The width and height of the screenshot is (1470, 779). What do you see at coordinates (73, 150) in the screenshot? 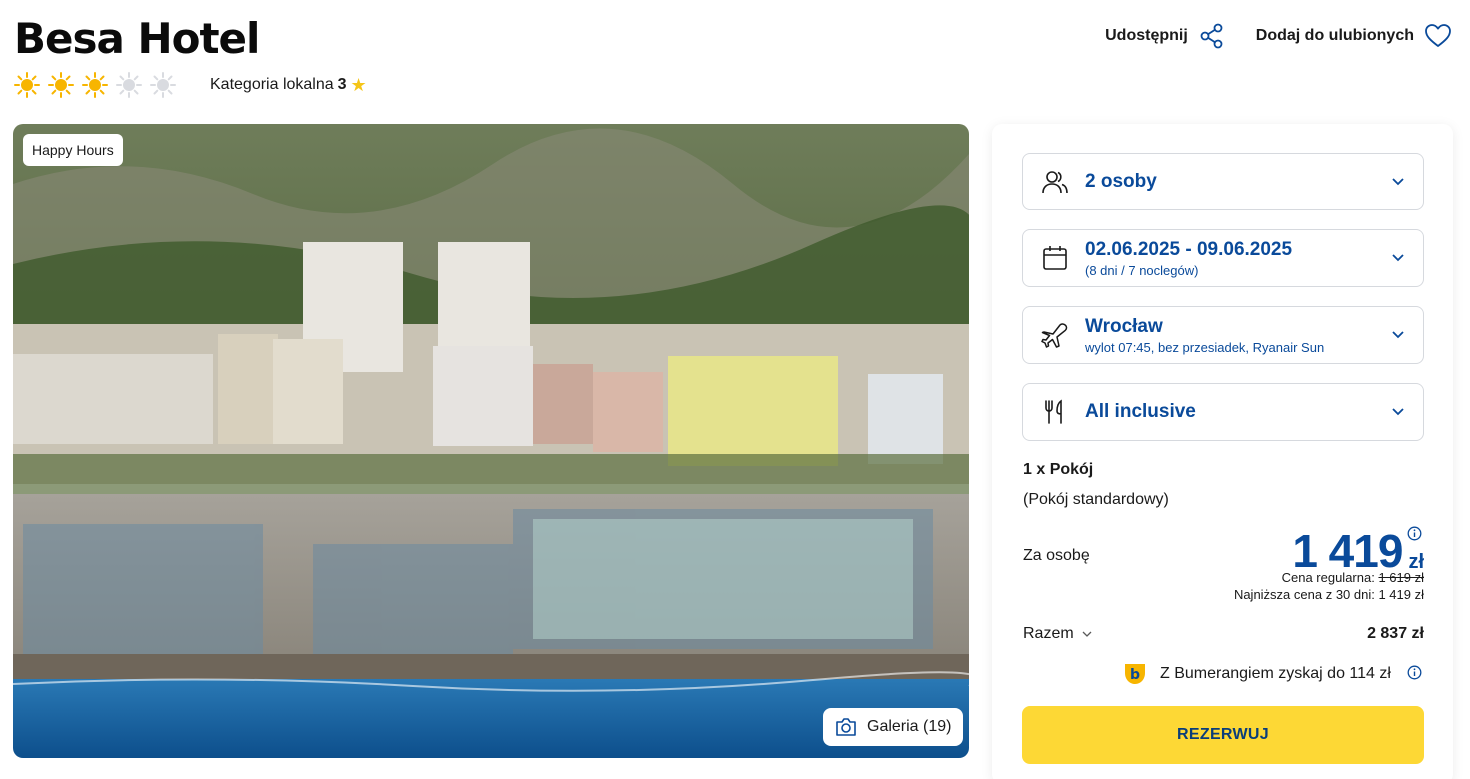
I see `happy-hours-badge: Happy Hours` at bounding box center [73, 150].